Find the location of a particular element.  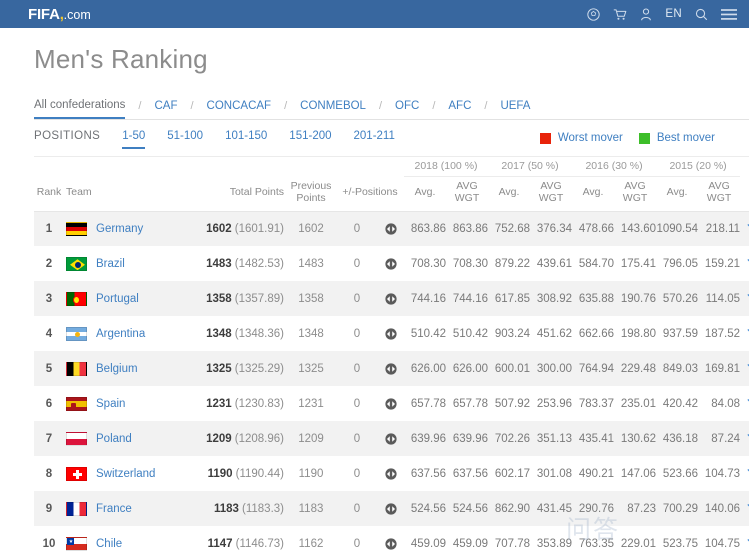

row-avgwgt-2018: 524.56 is located at coordinates (470, 508).